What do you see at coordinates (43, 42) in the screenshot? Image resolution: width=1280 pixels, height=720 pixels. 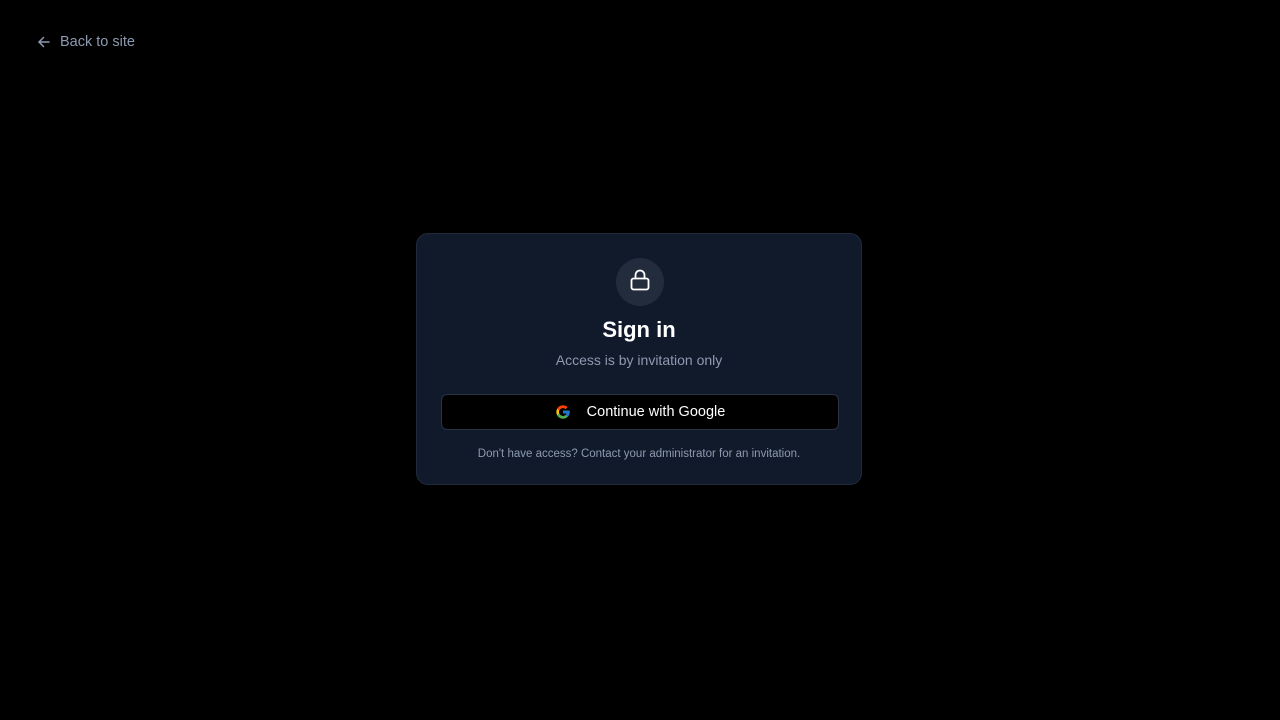 I see `arrow-left-icon` at bounding box center [43, 42].